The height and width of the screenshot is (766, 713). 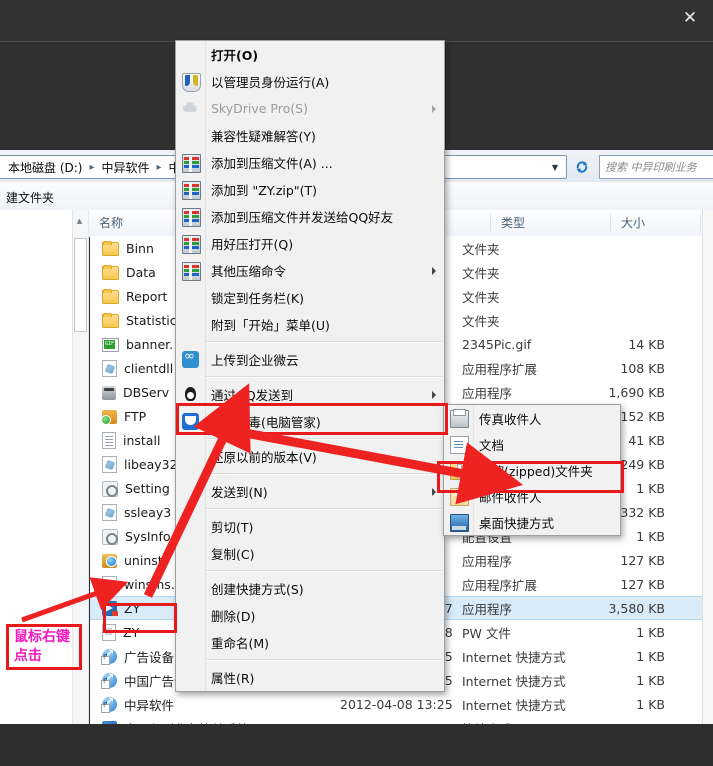 I want to click on context-menu-item-label: 锁定到任务栏(K), so click(x=257, y=298).